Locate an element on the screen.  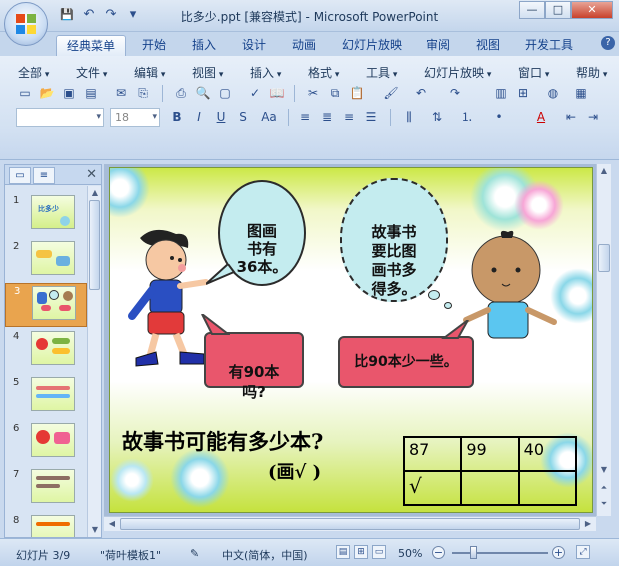
bold-button: B is located at coordinates (177, 117).